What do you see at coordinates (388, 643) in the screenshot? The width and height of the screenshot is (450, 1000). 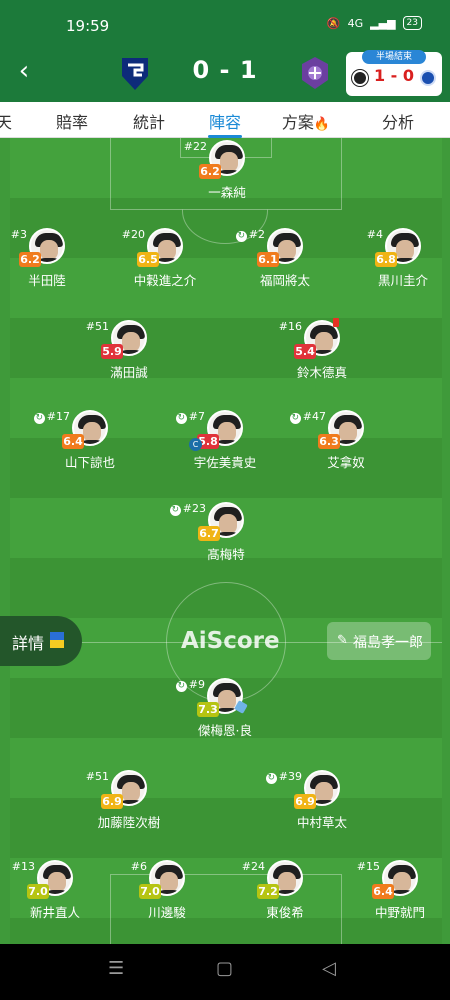 I see `referee-name: 福島孝一郎` at bounding box center [388, 643].